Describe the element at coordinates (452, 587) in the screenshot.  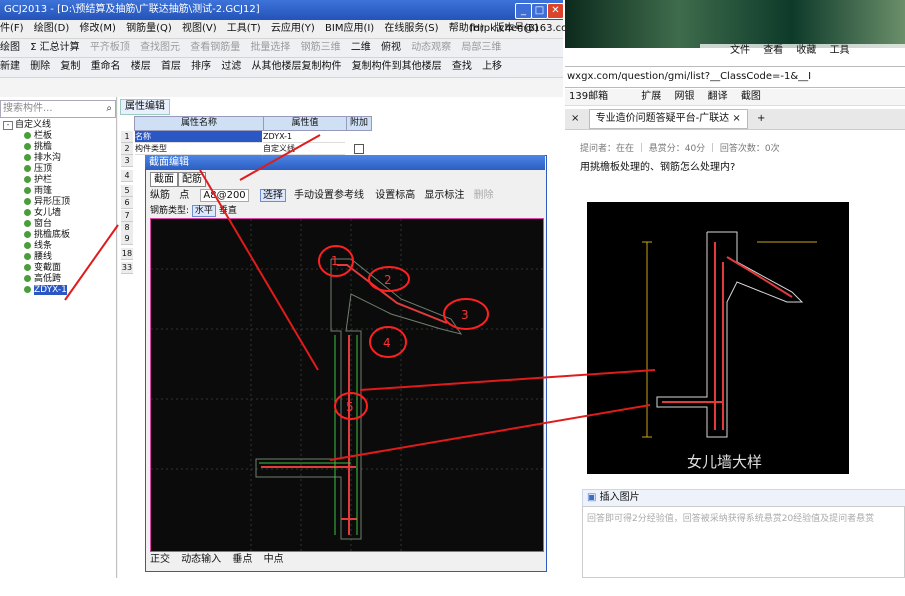
I see `bottom-strip` at that location.